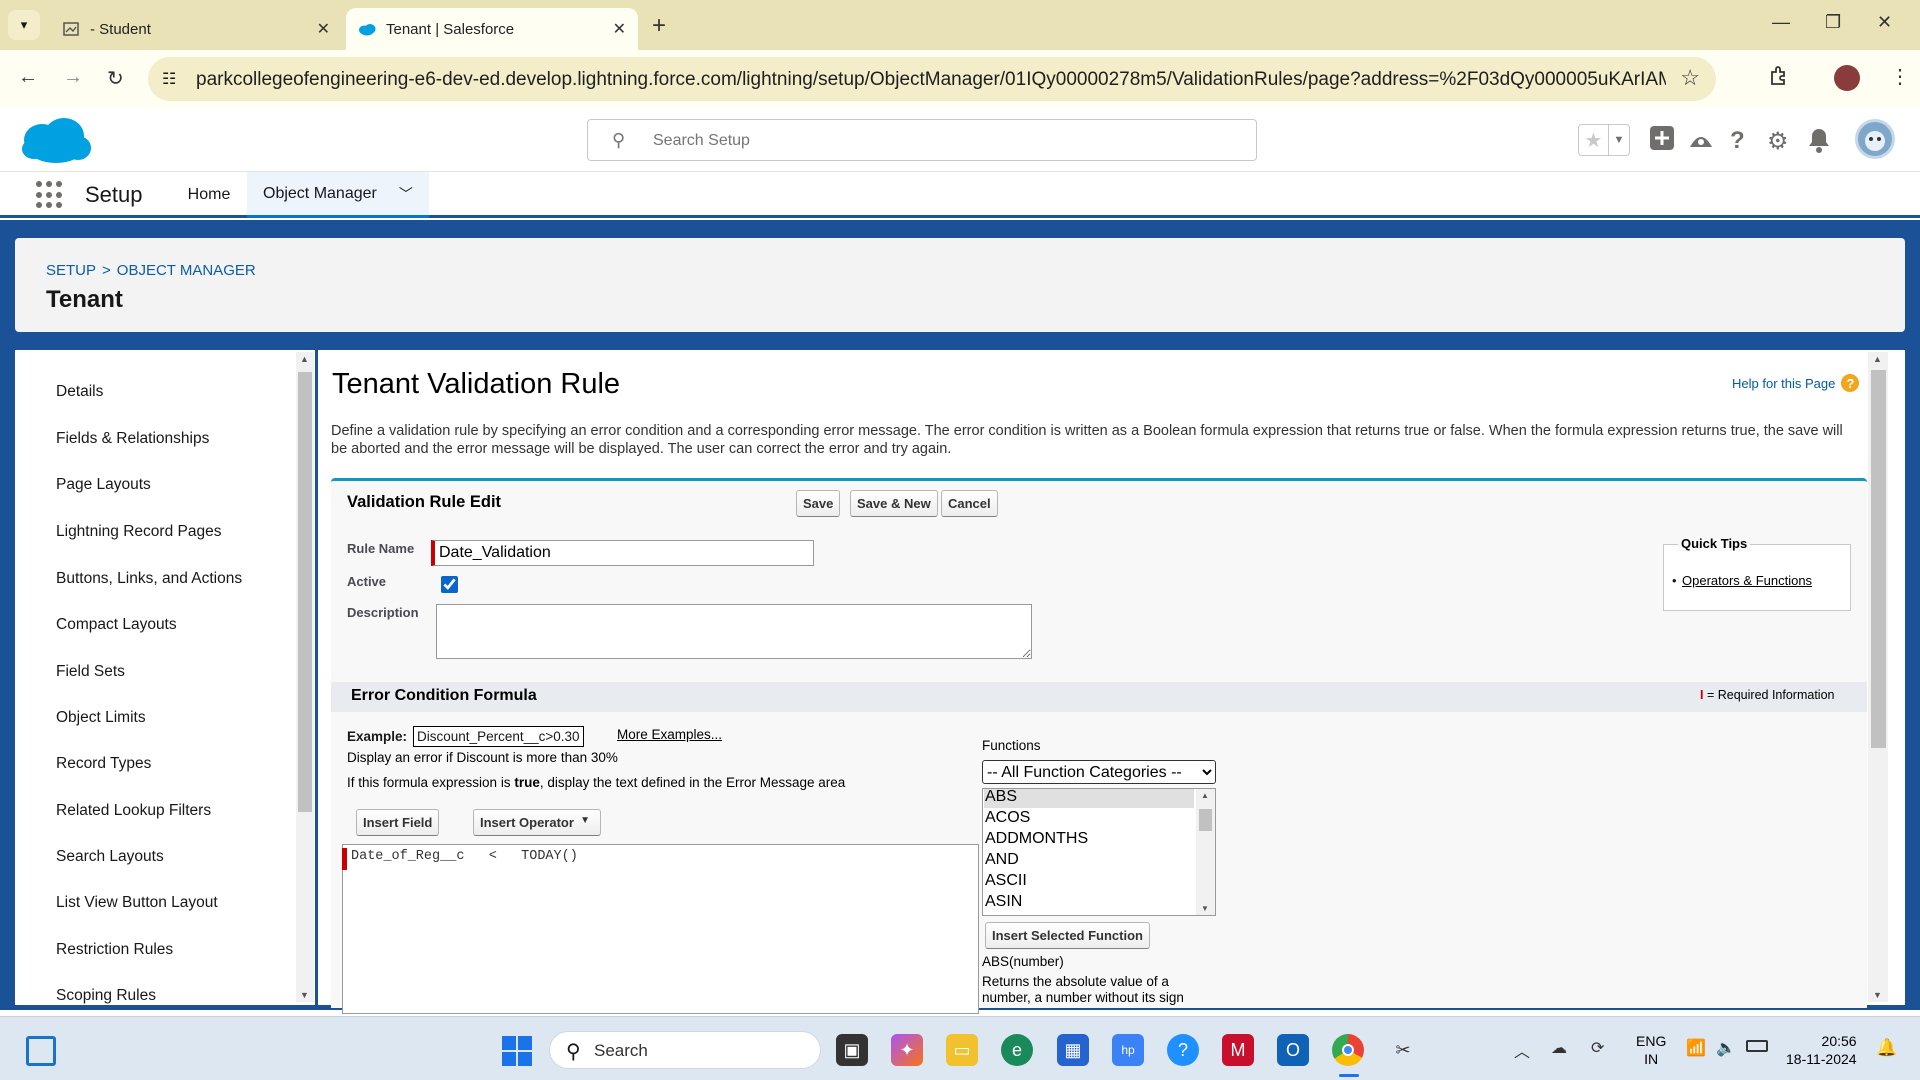 The image size is (1920, 1080). What do you see at coordinates (1619, 140) in the screenshot?
I see `chevron-down-icon: ▼` at bounding box center [1619, 140].